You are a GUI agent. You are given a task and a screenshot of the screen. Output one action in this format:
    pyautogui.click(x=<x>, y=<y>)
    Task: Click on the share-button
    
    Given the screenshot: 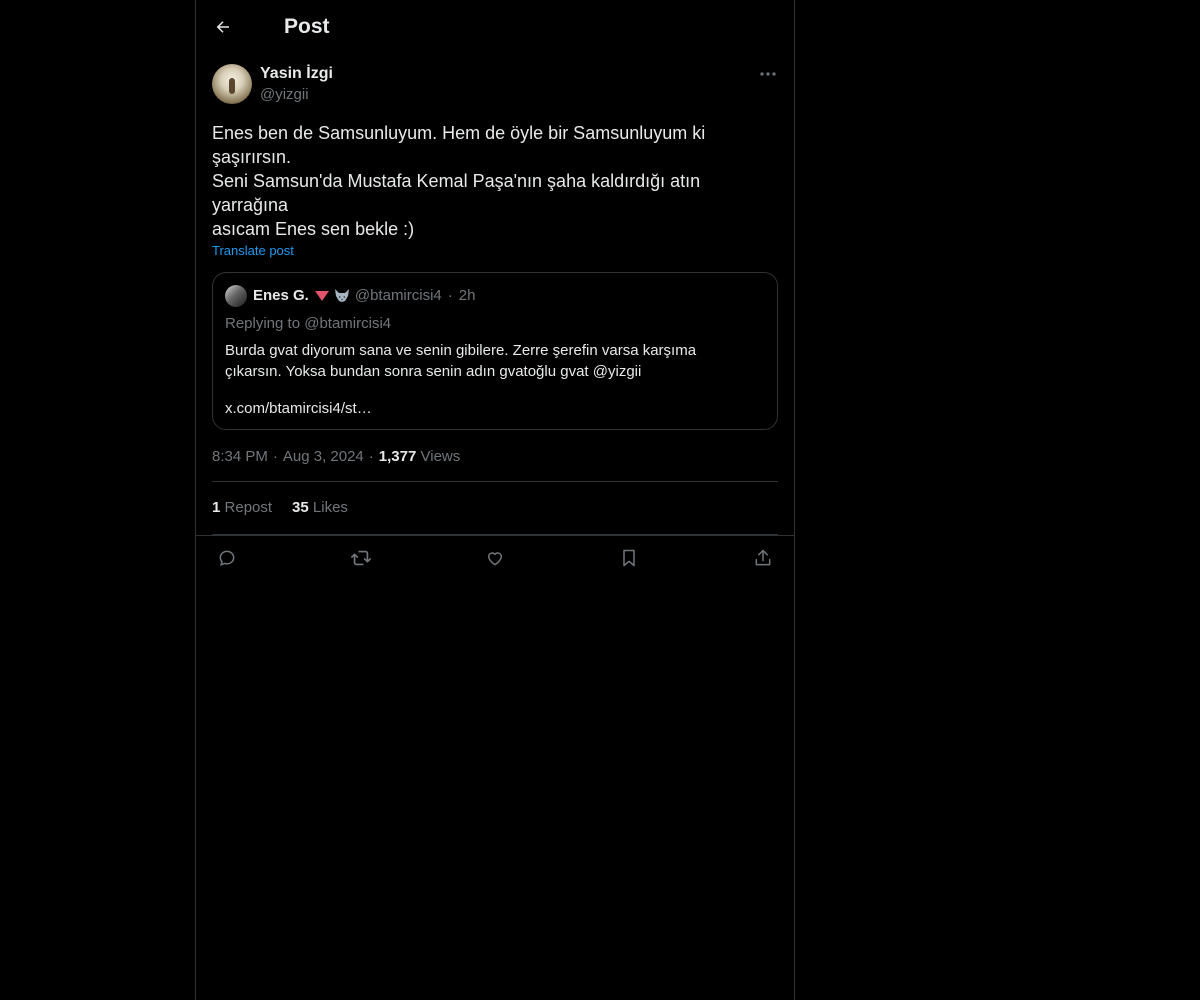 What is the action you would take?
    pyautogui.click(x=763, y=558)
    